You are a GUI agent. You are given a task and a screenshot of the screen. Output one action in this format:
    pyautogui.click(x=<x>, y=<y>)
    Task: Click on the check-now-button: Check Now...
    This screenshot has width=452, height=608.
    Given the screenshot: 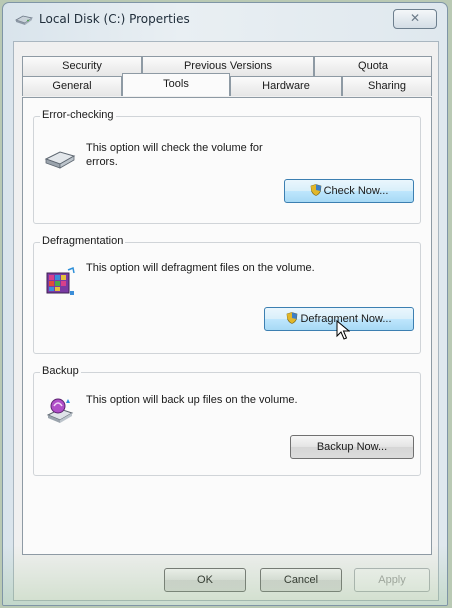 What is the action you would take?
    pyautogui.click(x=349, y=191)
    